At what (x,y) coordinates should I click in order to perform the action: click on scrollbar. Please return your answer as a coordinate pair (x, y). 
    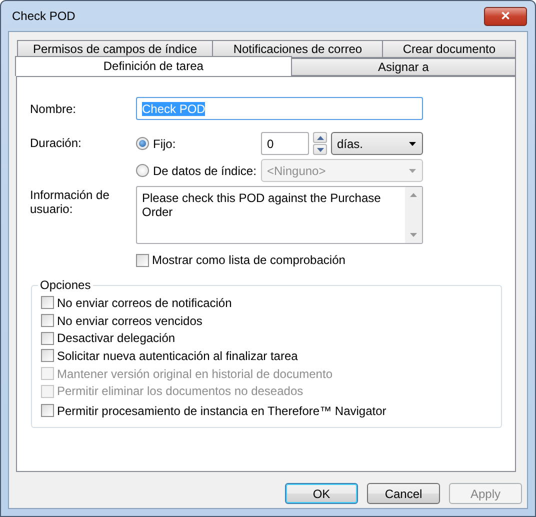
    Looking at the image, I should click on (413, 215).